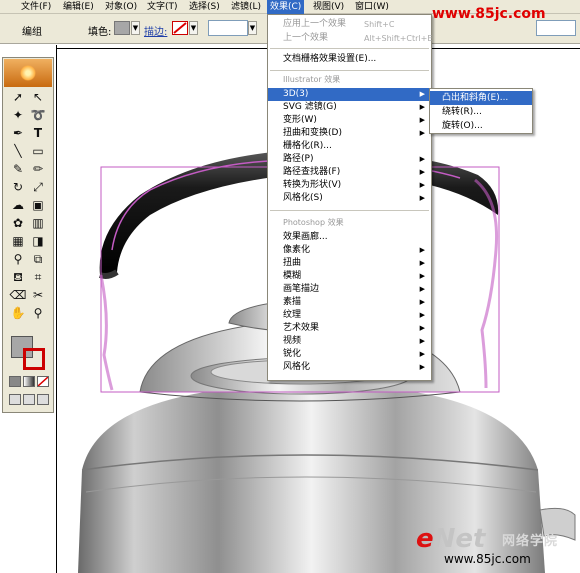 The width and height of the screenshot is (580, 573). I want to click on menu-item-artistic: 艺术效果 ▶, so click(349, 328).